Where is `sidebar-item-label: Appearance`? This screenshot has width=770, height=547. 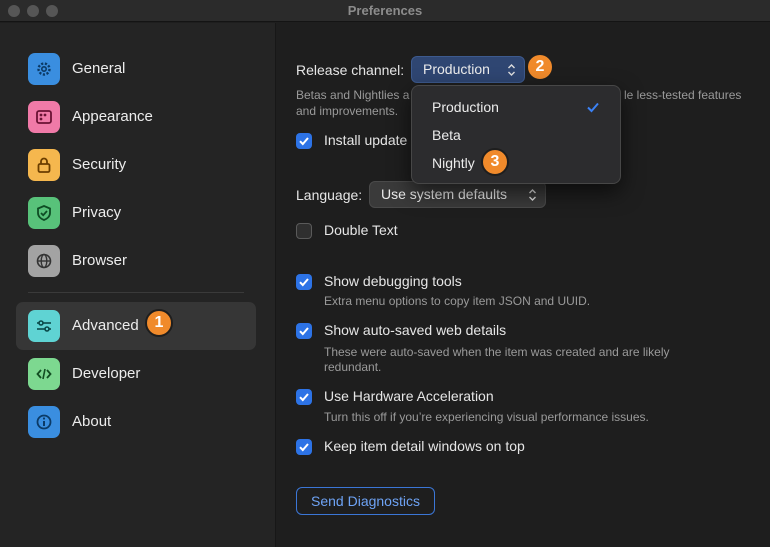 sidebar-item-label: Appearance is located at coordinates (112, 116).